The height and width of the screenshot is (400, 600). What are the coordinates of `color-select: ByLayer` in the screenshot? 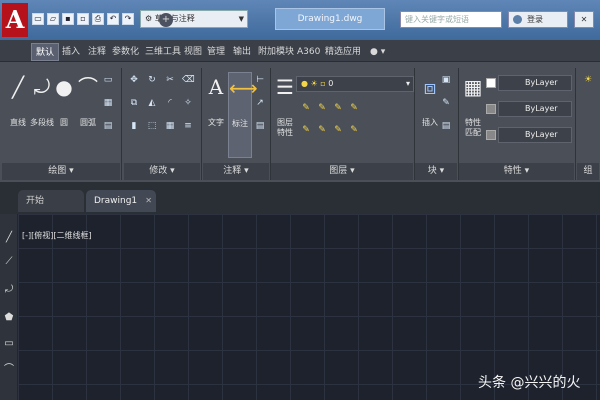 It's located at (535, 83).